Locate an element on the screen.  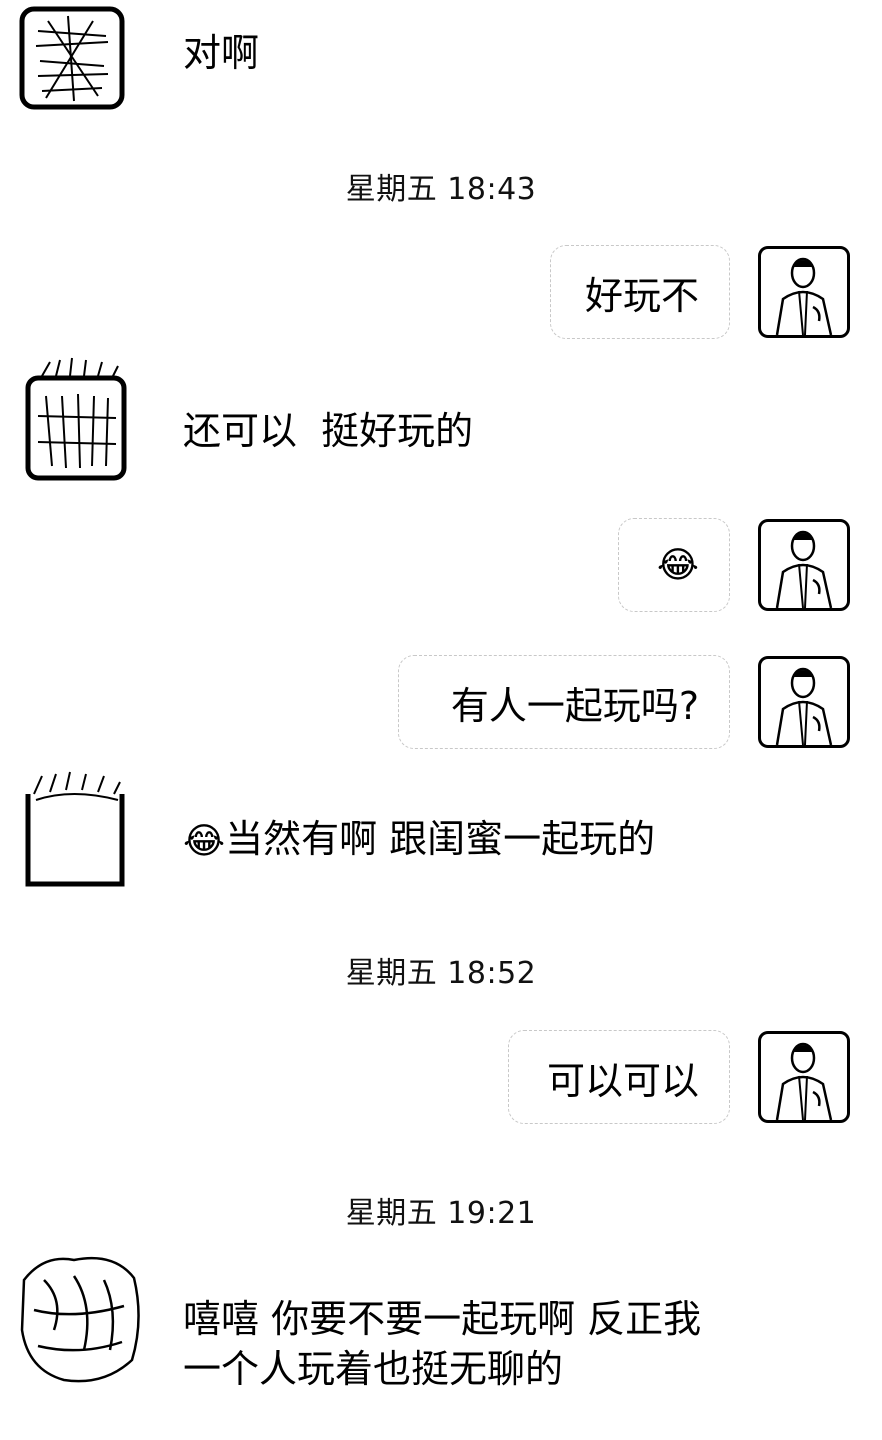
message-text: 好玩不 is located at coordinates (641, 295).